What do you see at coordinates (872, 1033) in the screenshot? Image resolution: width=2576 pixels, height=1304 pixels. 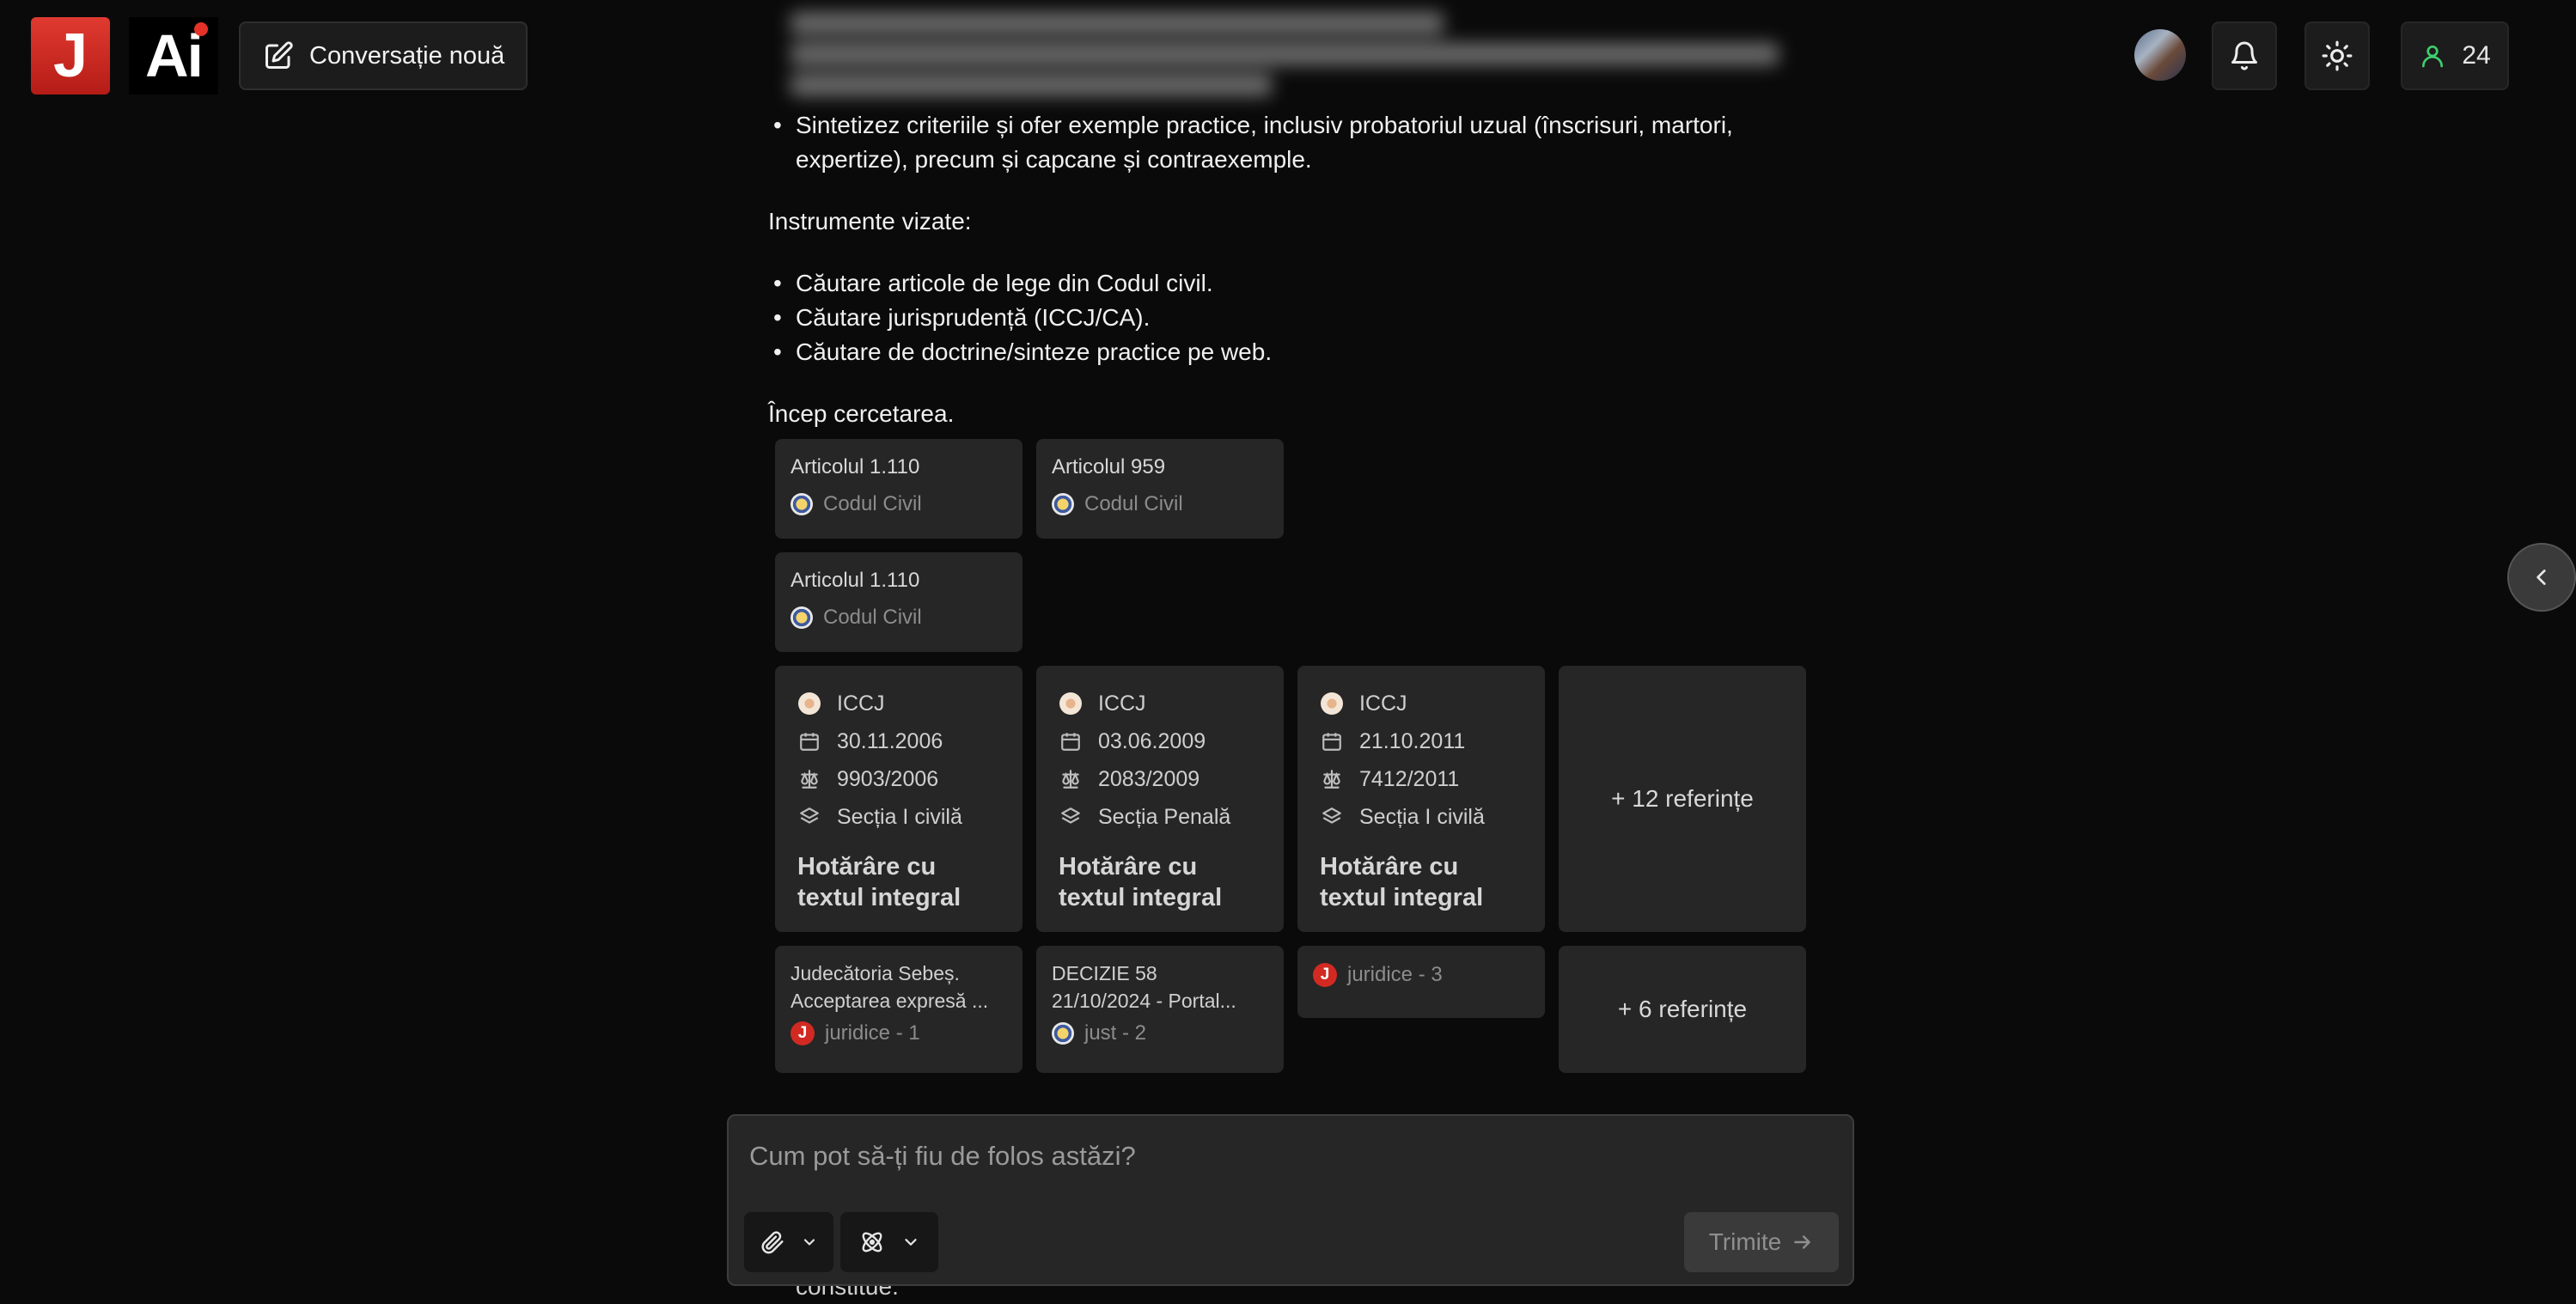 I see `web-reference-source: juridice - 1` at bounding box center [872, 1033].